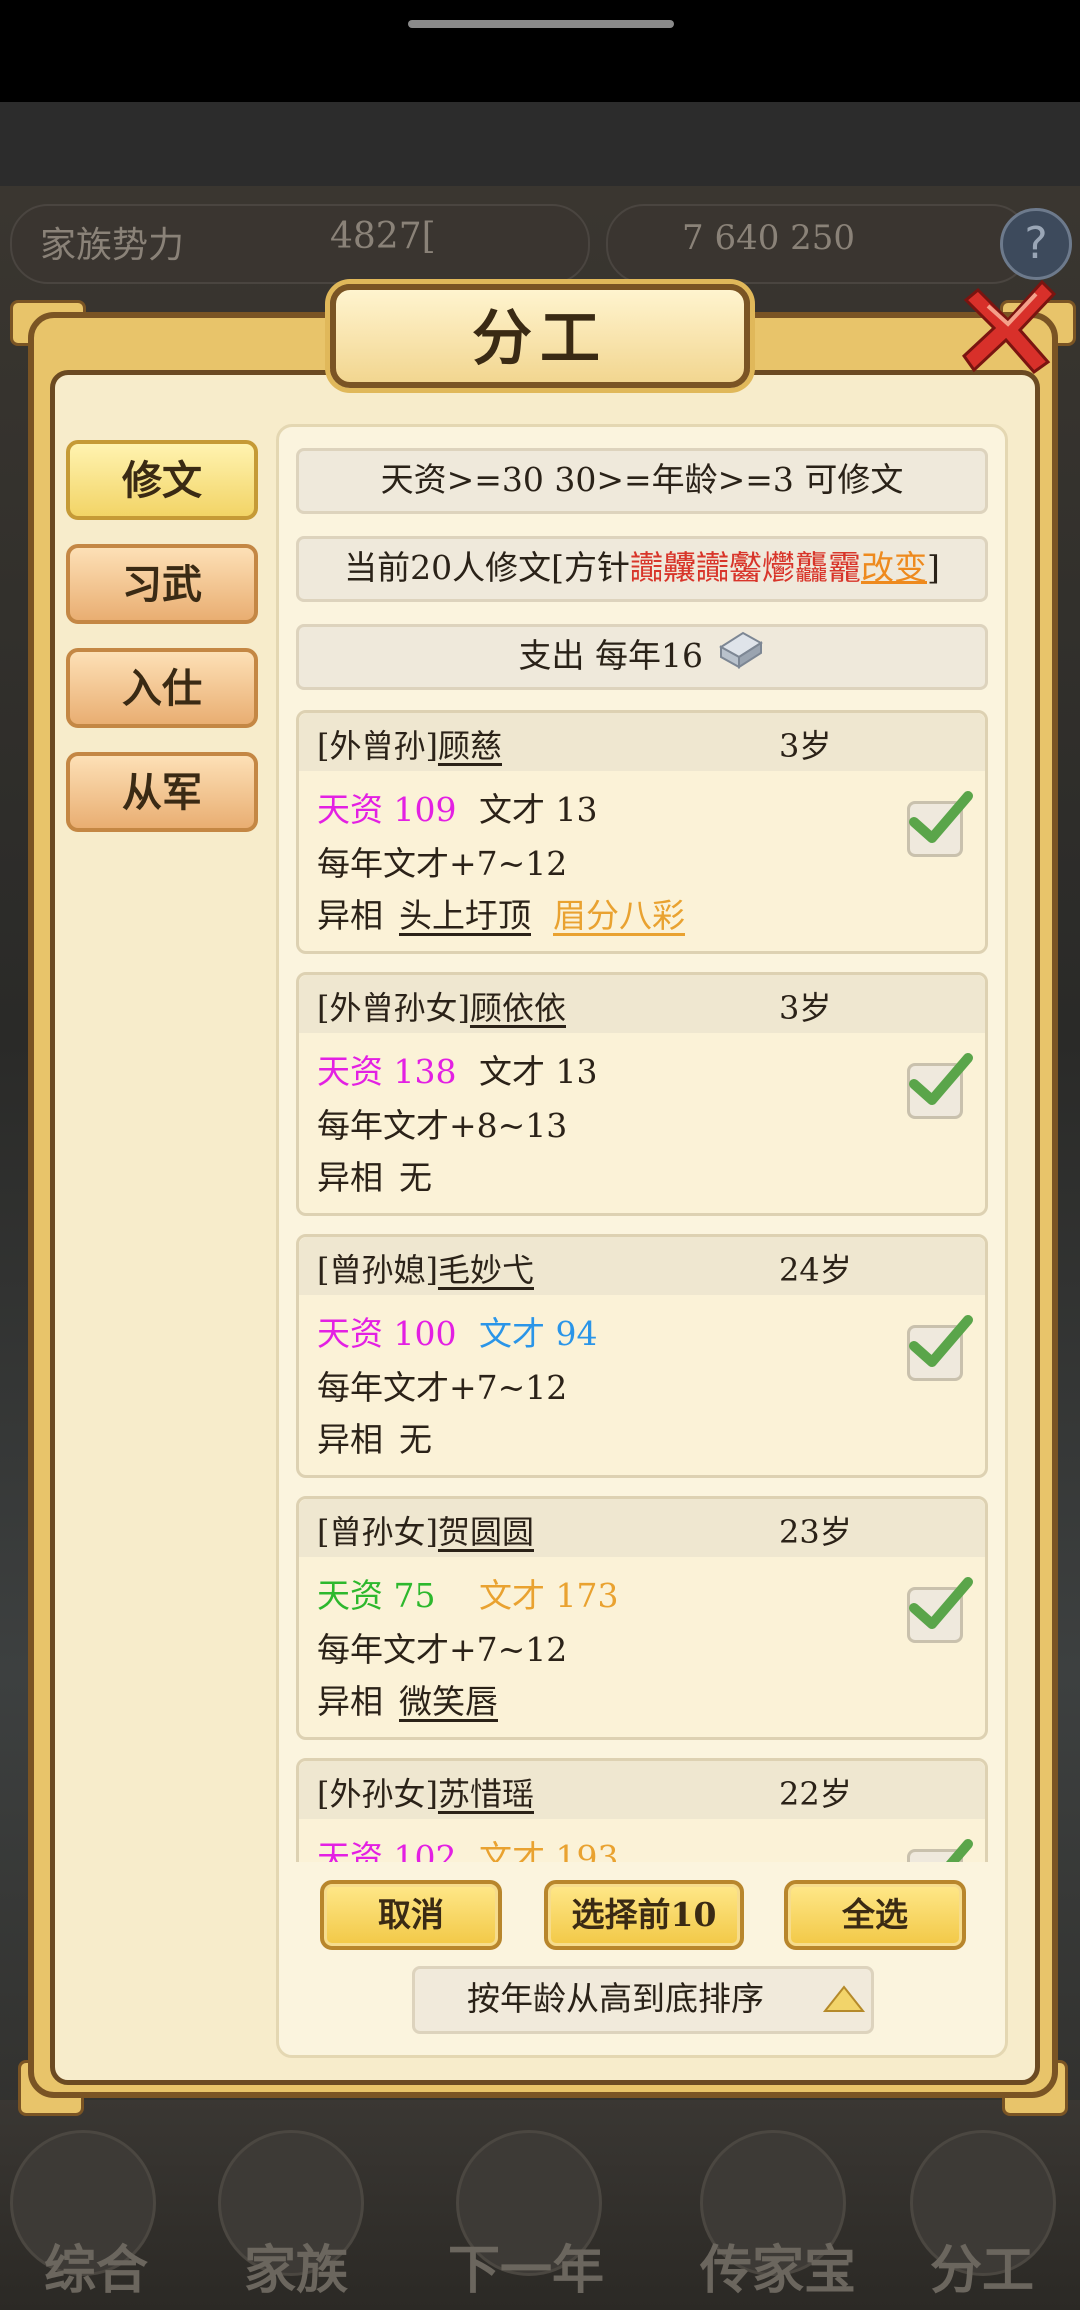 The height and width of the screenshot is (2310, 1080). What do you see at coordinates (526, 2265) in the screenshot?
I see `nav-label-next-year: 下一年` at bounding box center [526, 2265].